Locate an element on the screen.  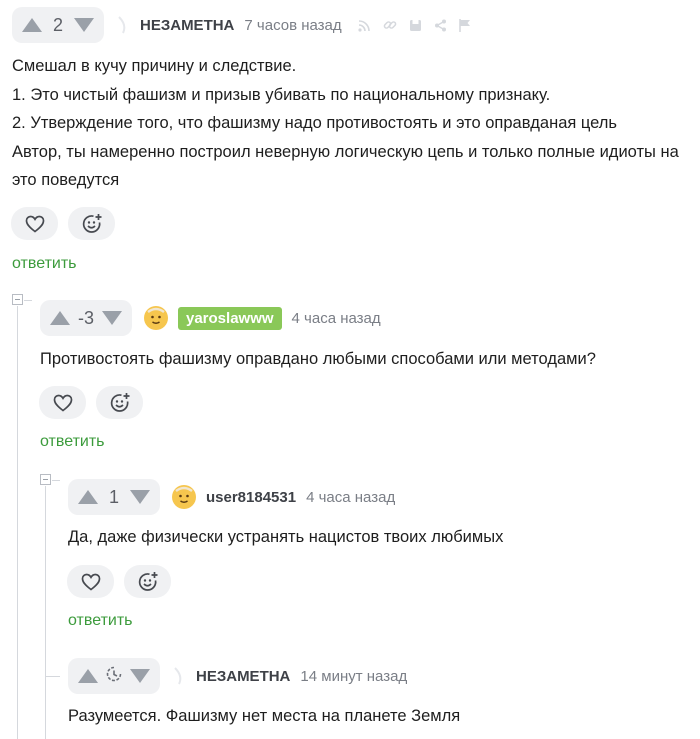
vote-widget: 1 is located at coordinates (114, 497).